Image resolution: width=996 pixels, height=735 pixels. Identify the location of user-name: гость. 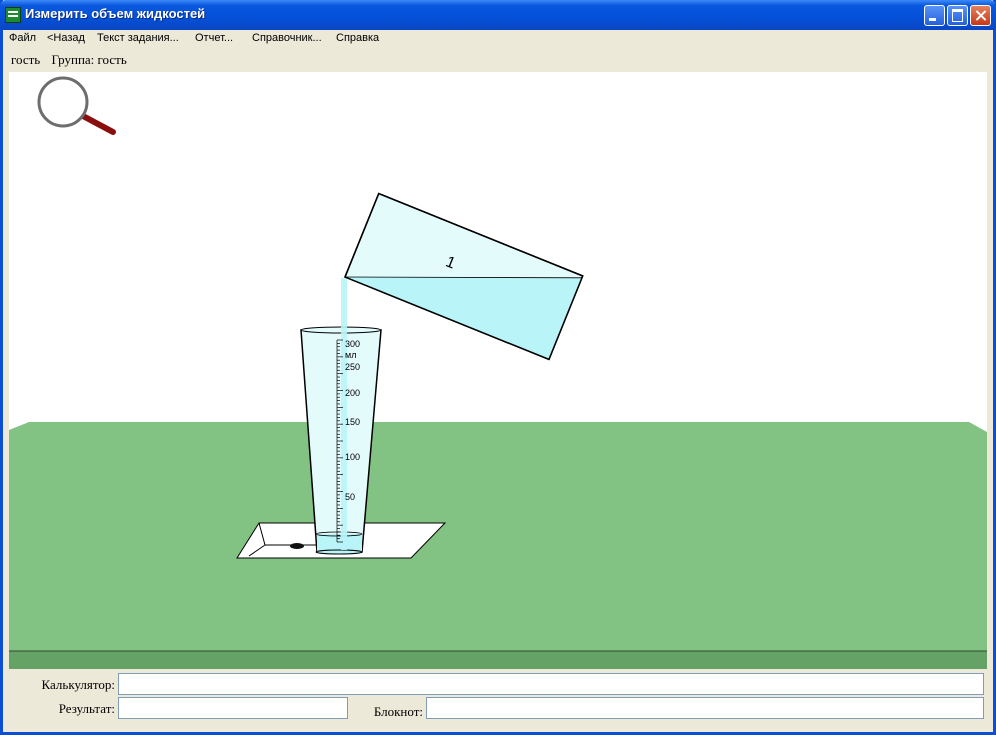
(26, 59).